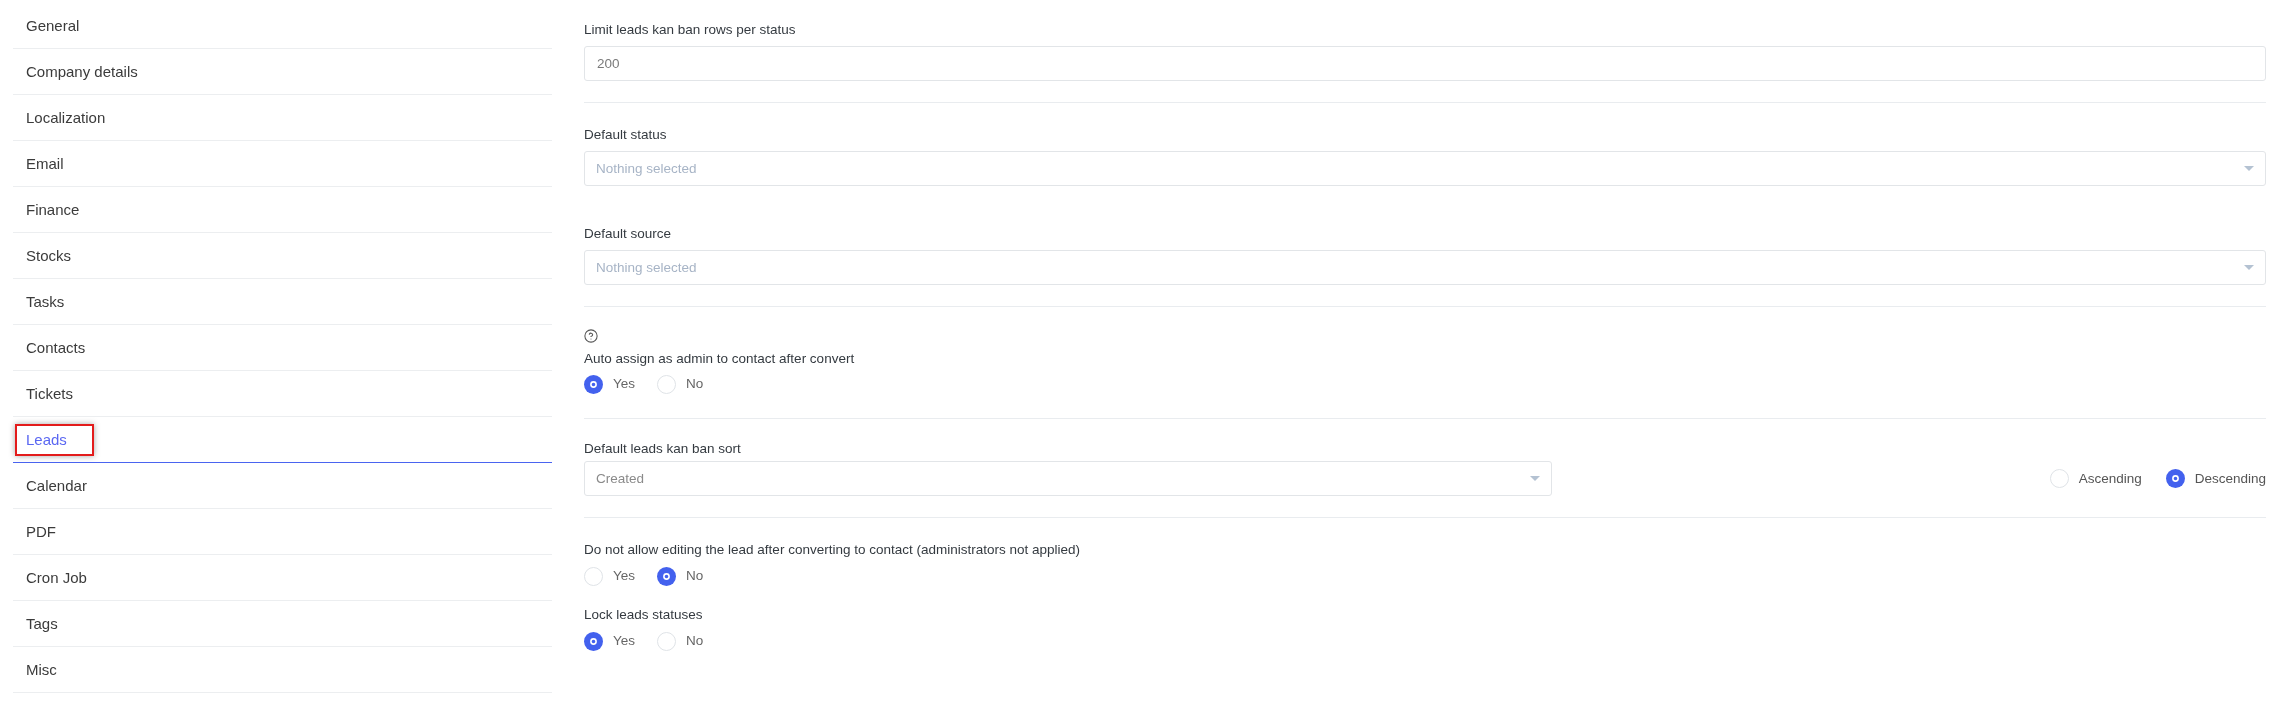  I want to click on sidebar-item: Cron Job, so click(282, 578).